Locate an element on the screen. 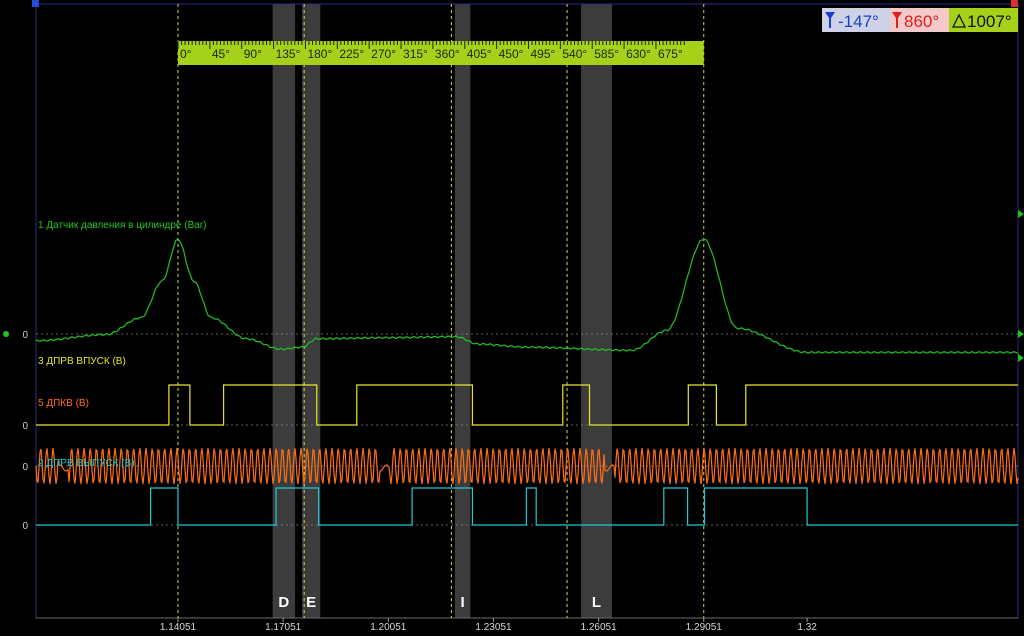 This screenshot has height=636, width=1024. series-name-label: 5 ДПКВ (В) is located at coordinates (63, 403).